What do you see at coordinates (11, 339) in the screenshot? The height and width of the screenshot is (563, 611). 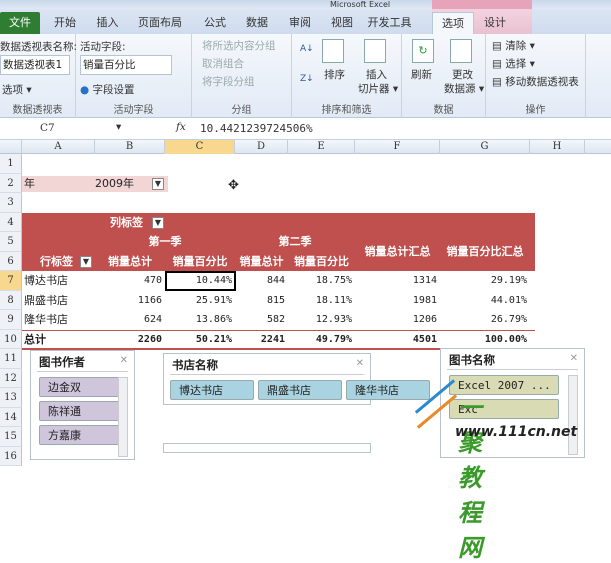 I see `row-header-10: 10` at bounding box center [11, 339].